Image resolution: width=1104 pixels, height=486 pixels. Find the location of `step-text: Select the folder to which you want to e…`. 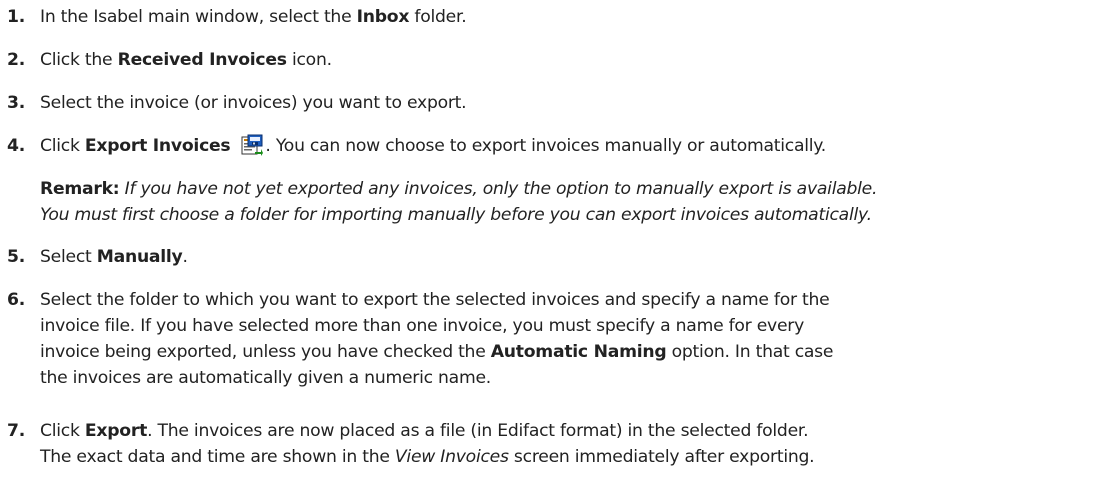

step-text: Select the folder to which you want to e… is located at coordinates (437, 339).